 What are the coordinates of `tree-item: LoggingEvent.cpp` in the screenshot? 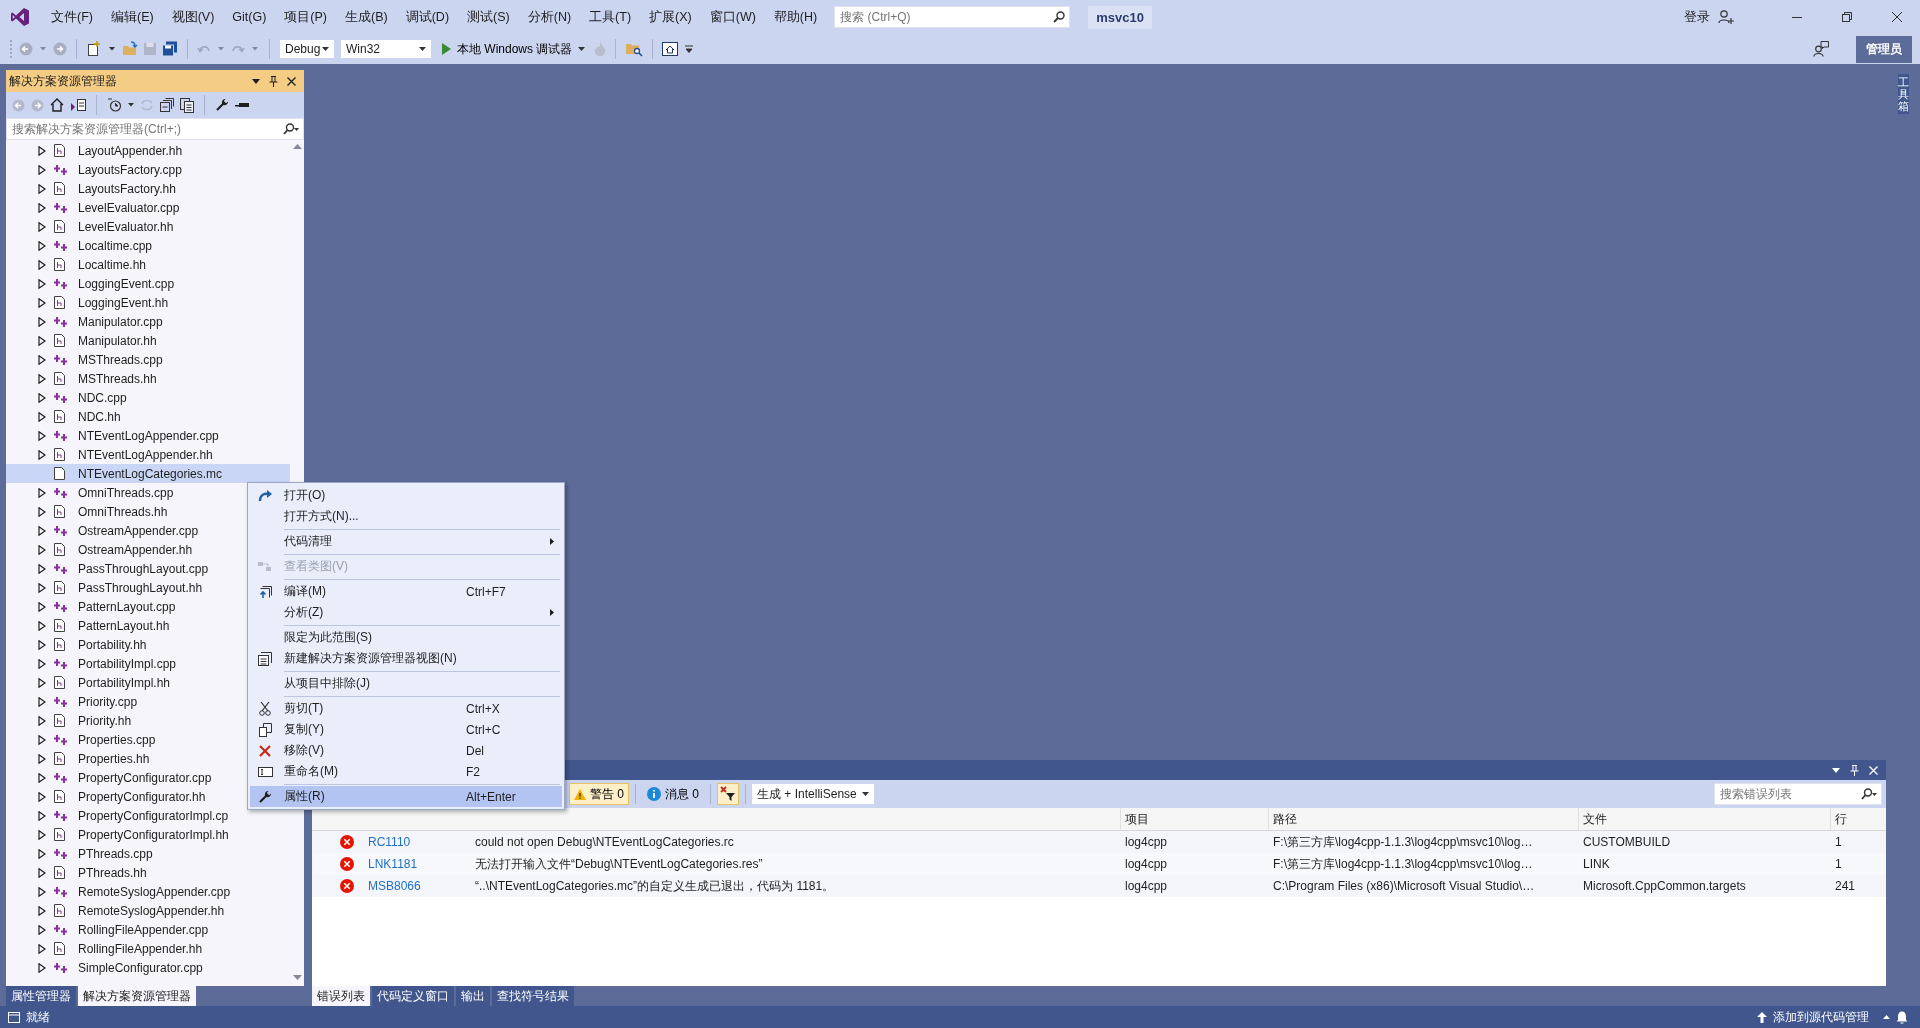 It's located at (148, 283).